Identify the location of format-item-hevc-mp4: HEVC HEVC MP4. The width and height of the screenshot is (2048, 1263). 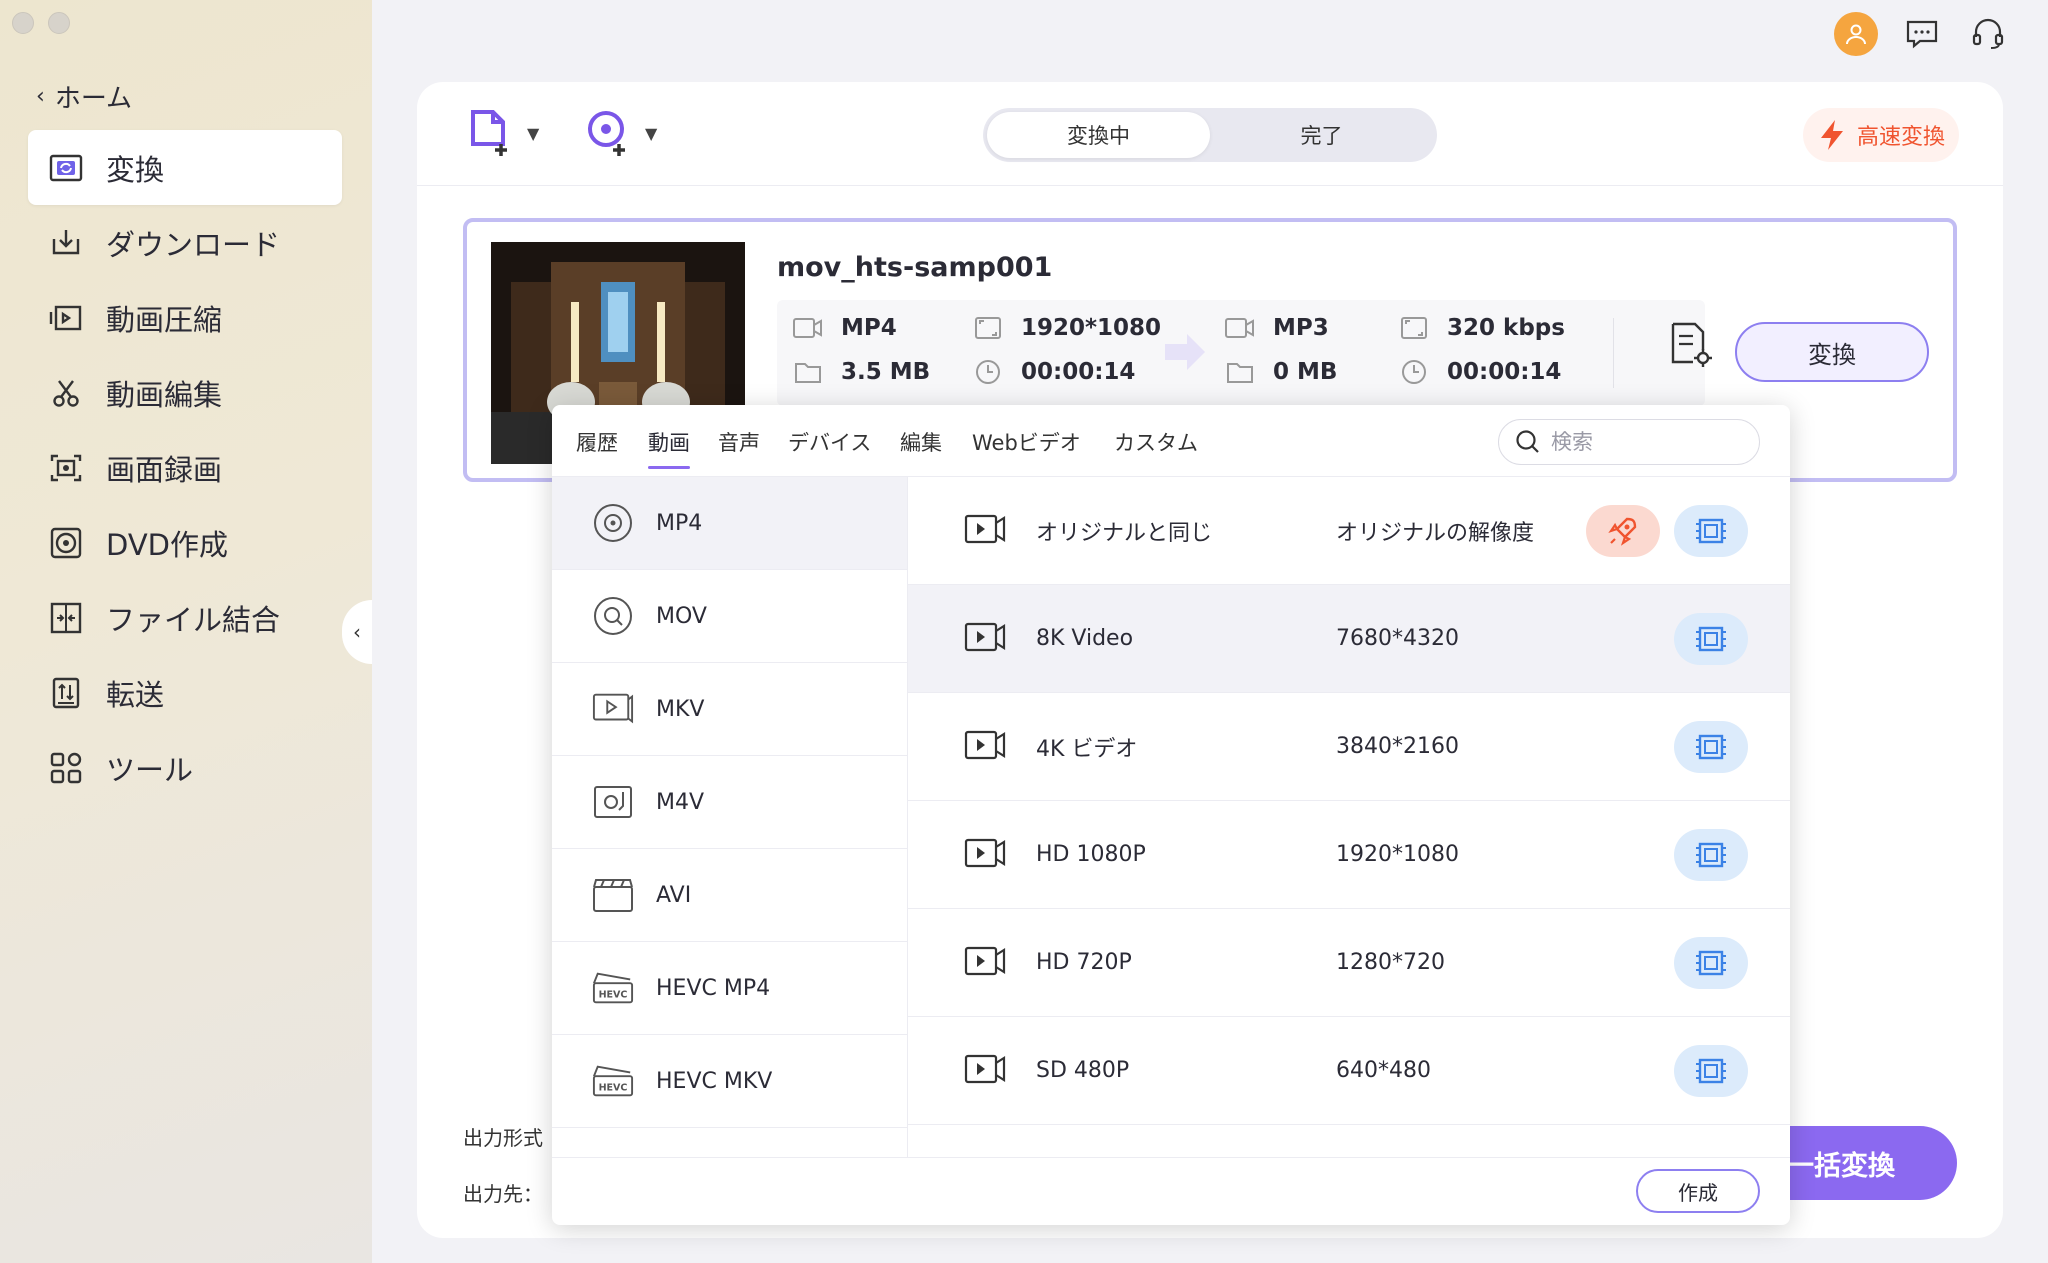
(729, 988).